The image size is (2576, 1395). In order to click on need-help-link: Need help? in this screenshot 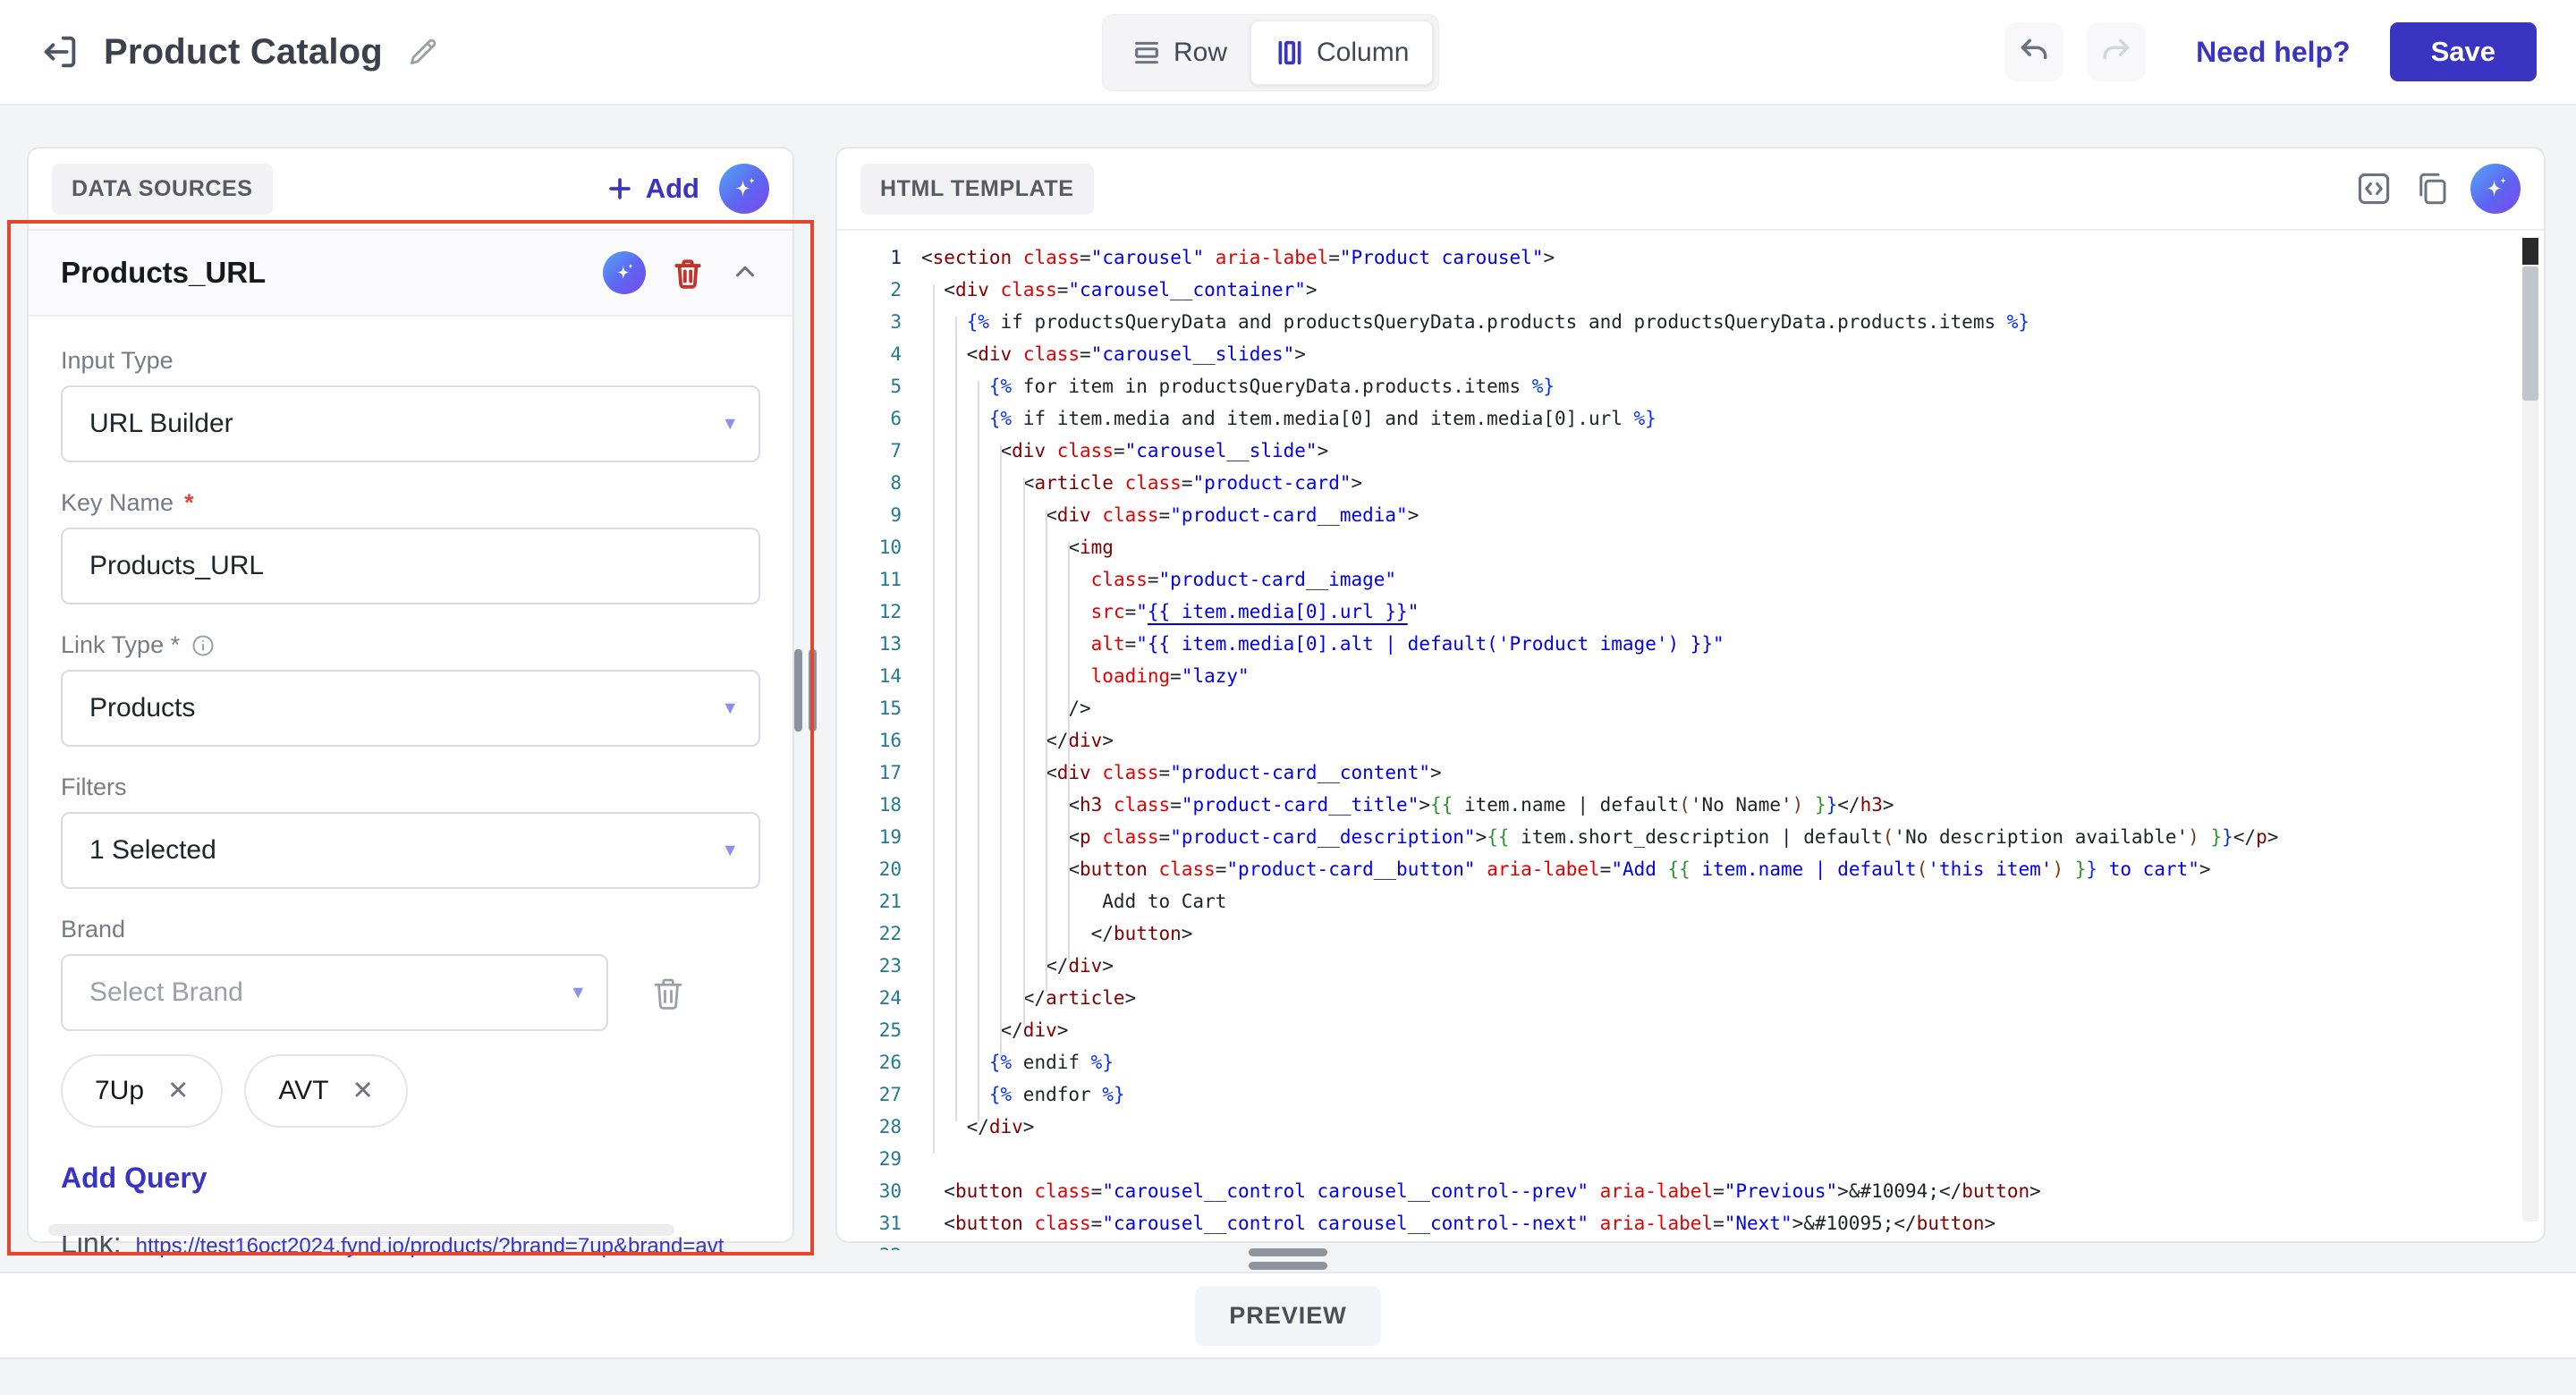, I will do `click(2273, 52)`.